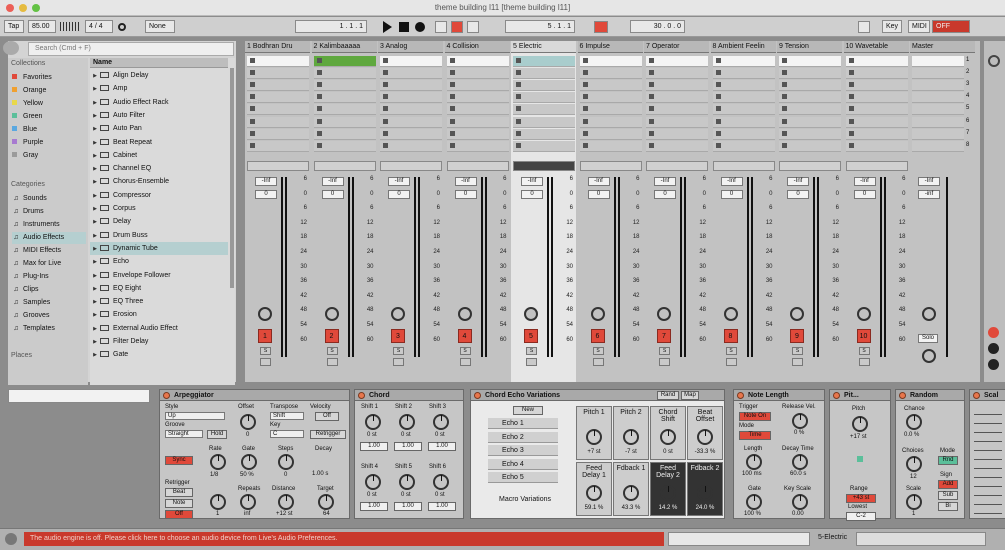 The image size is (1005, 550). Describe the element at coordinates (914, 502) in the screenshot. I see `random-scale-knob` at that location.